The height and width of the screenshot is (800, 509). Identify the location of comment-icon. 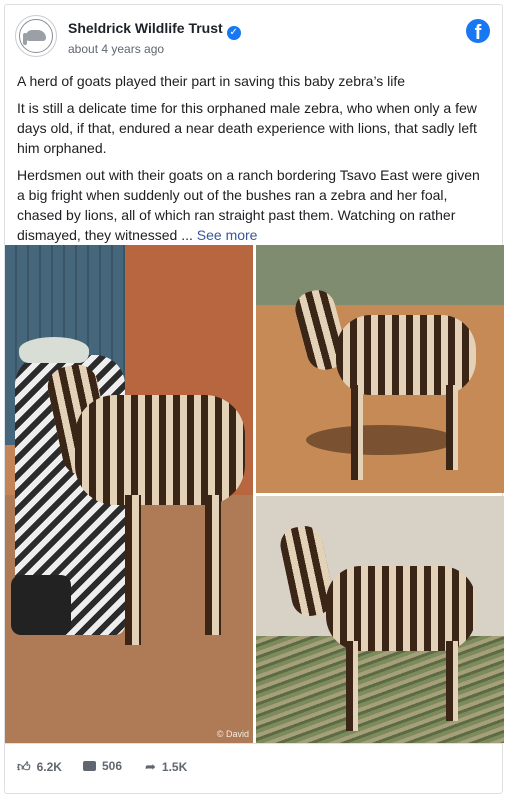
(89, 766).